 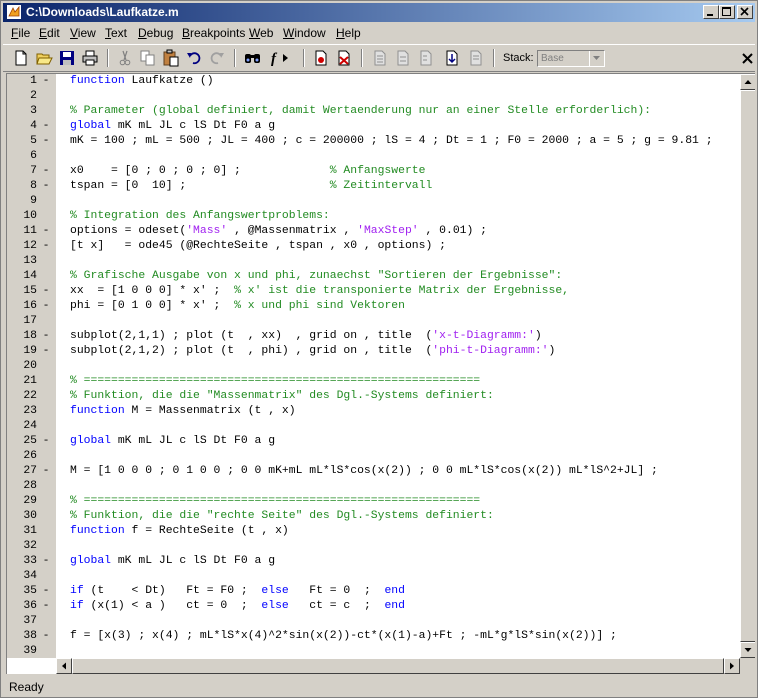 I want to click on code-line: 24, so click(x=373, y=426).